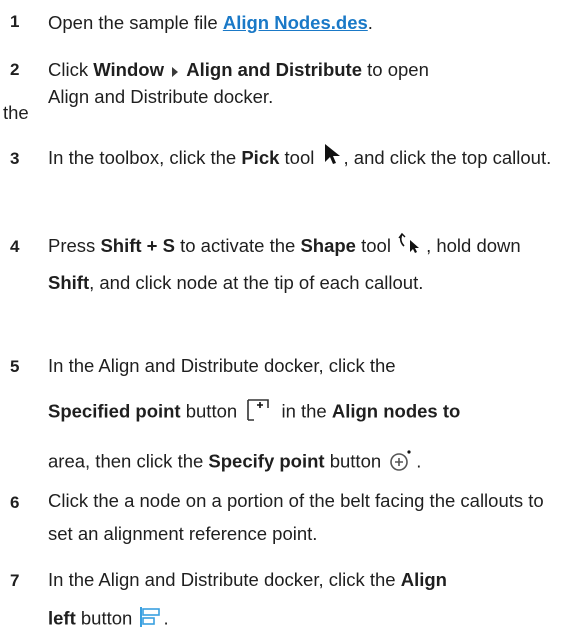 Image resolution: width=573 pixels, height=633 pixels. What do you see at coordinates (135, 22) in the screenshot?
I see `step-text: Open the sample file` at bounding box center [135, 22].